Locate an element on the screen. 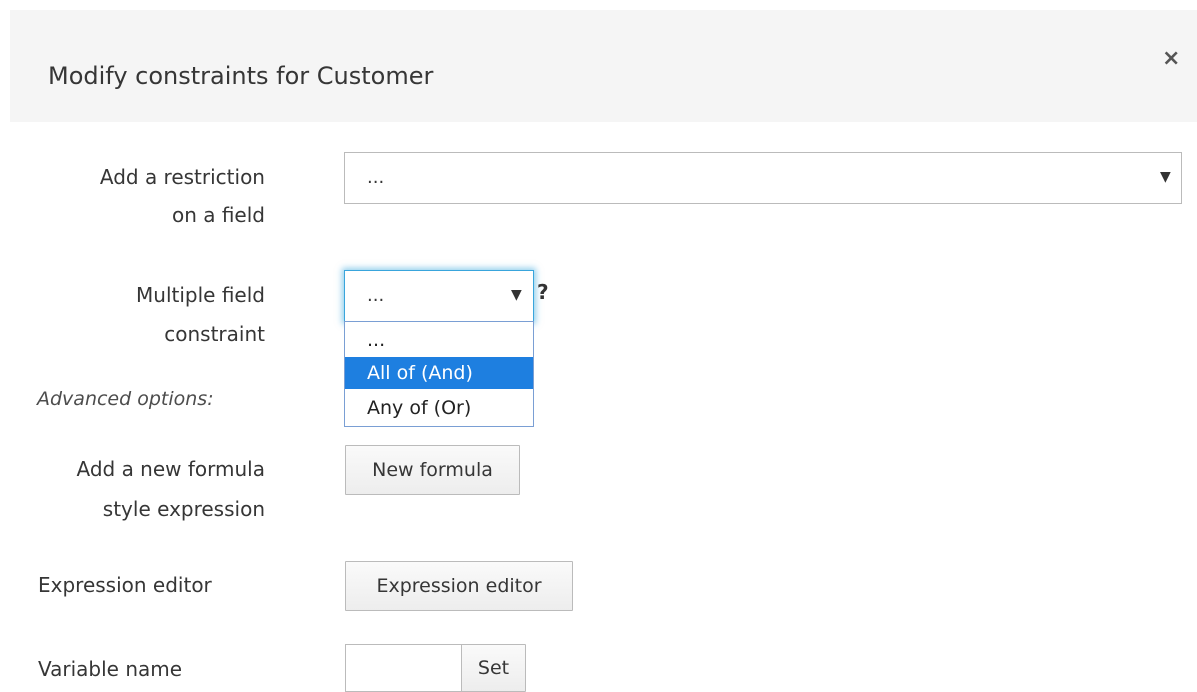 This screenshot has height=692, width=1197. set-variable-button: Set is located at coordinates (493, 668).